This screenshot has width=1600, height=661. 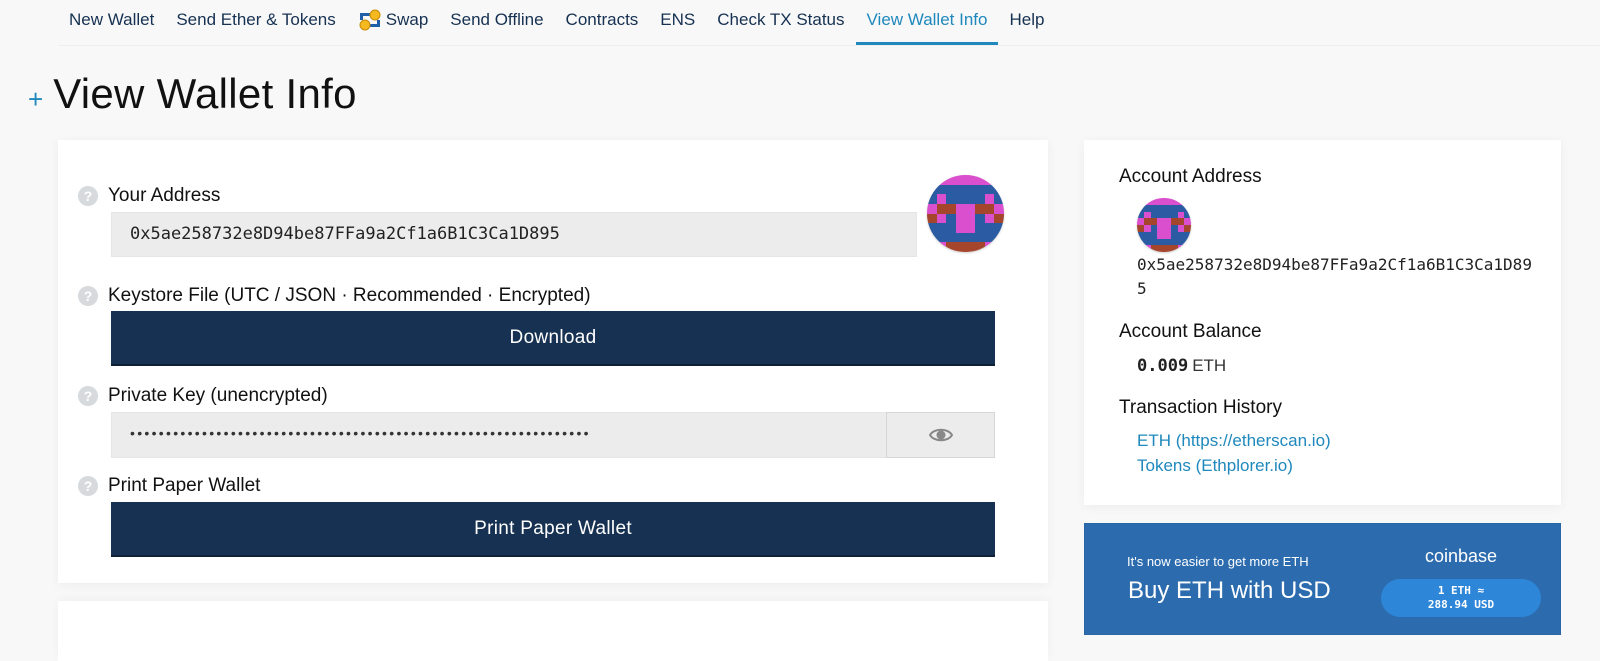 I want to click on account-balance: 0.009 ETH, so click(x=1181, y=366).